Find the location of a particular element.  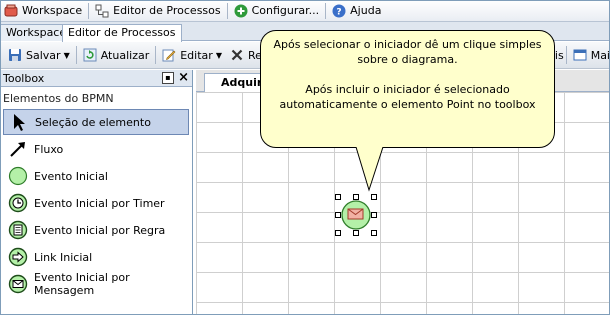

menu-help-label: Ajuda is located at coordinates (366, 10).